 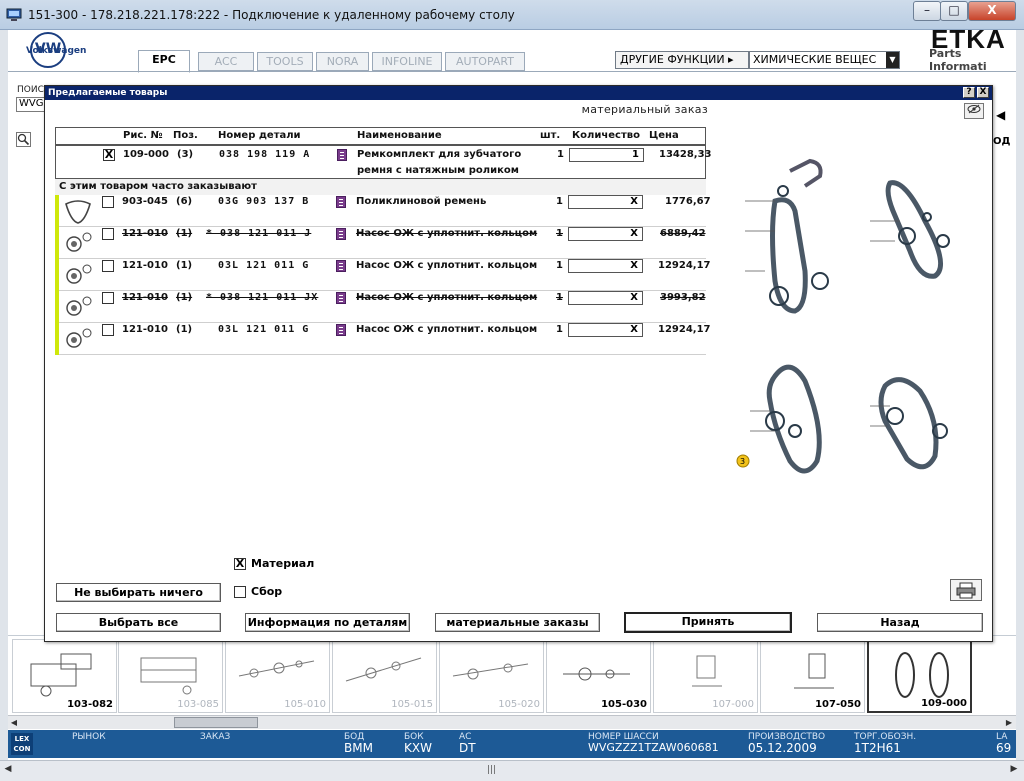 I want to click on other-functions-select: ХИМИЧЕСКИЕ ВЕЩЕС ▼, so click(x=824, y=60).